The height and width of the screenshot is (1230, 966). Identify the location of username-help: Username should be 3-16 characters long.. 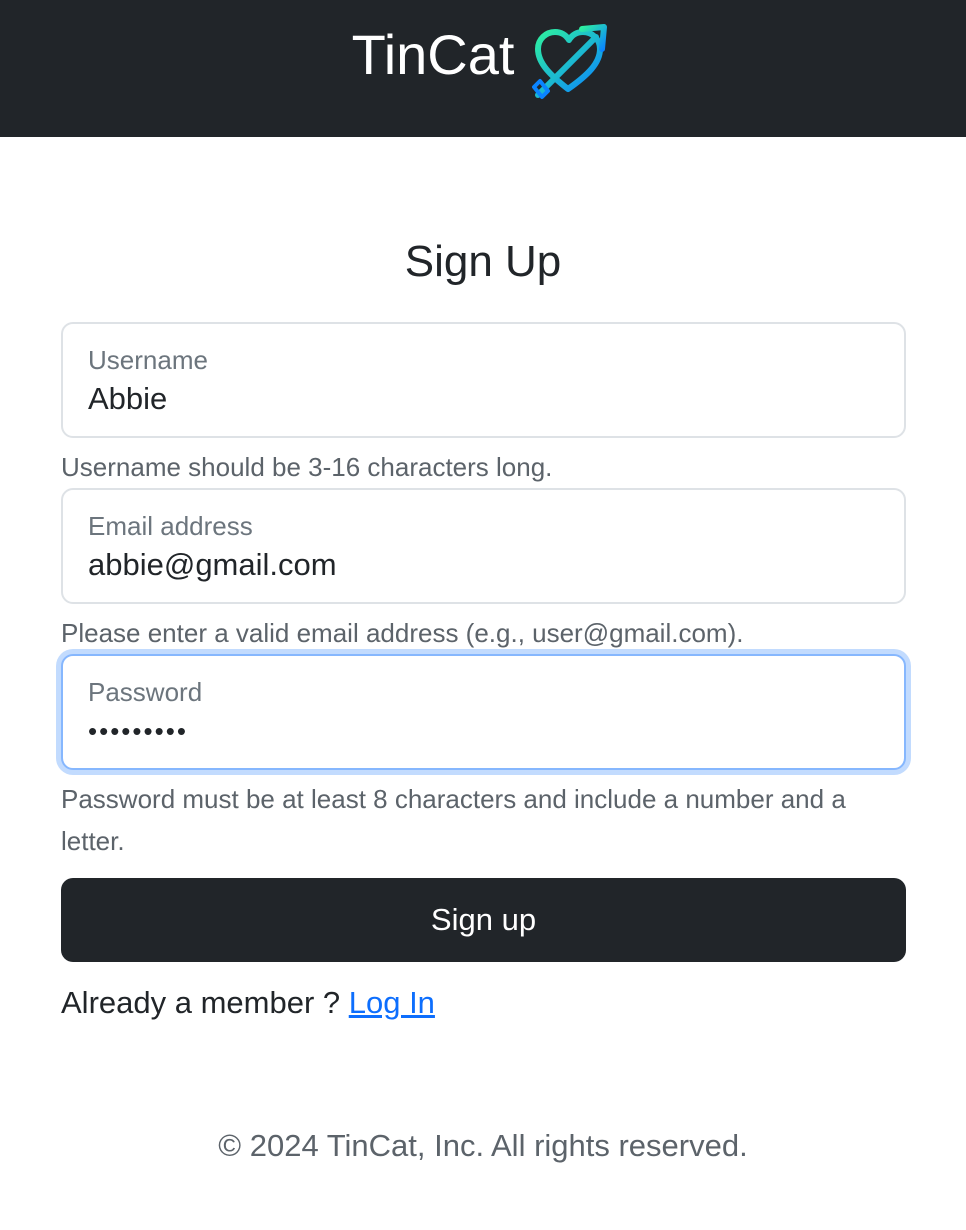
(307, 467).